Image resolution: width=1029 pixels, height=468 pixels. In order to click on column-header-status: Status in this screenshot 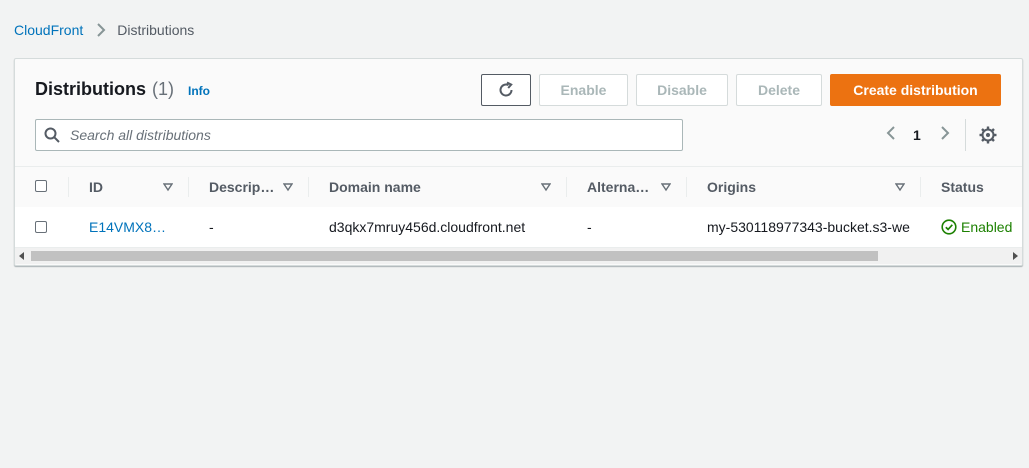, I will do `click(981, 187)`.